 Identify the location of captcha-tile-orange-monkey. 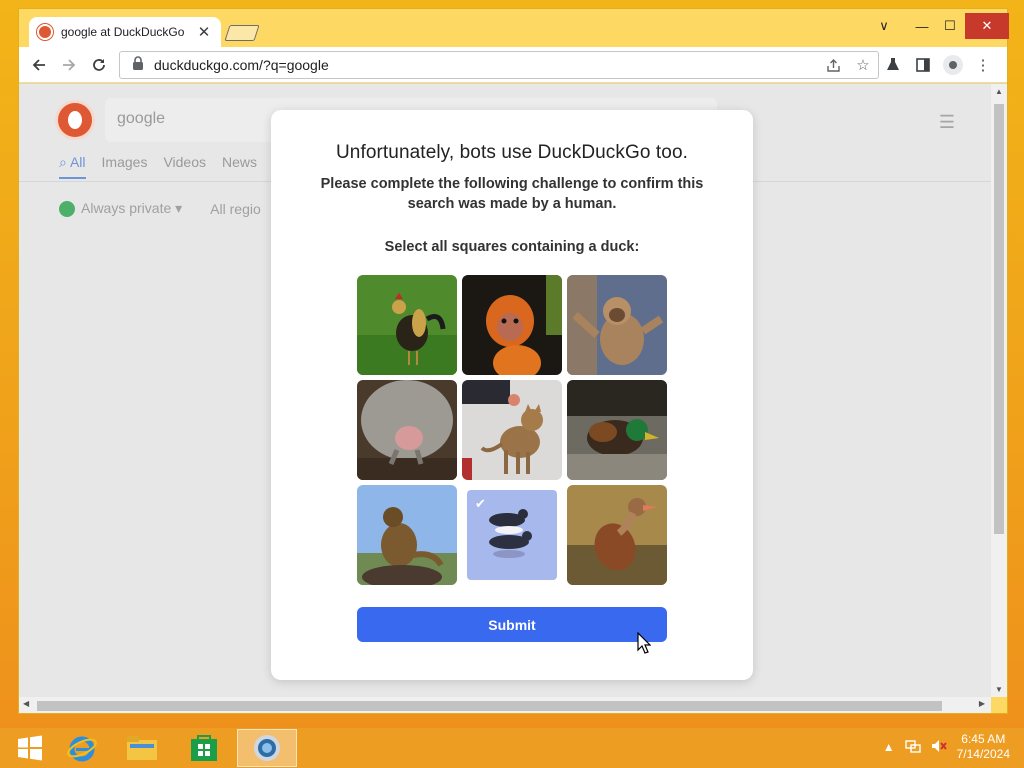
(512, 325).